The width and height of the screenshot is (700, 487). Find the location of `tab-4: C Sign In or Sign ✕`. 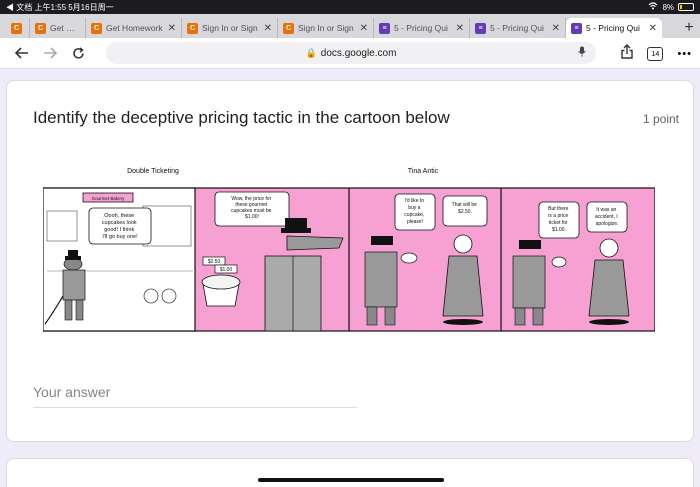

tab-4: C Sign In or Sign ✕ is located at coordinates (230, 28).